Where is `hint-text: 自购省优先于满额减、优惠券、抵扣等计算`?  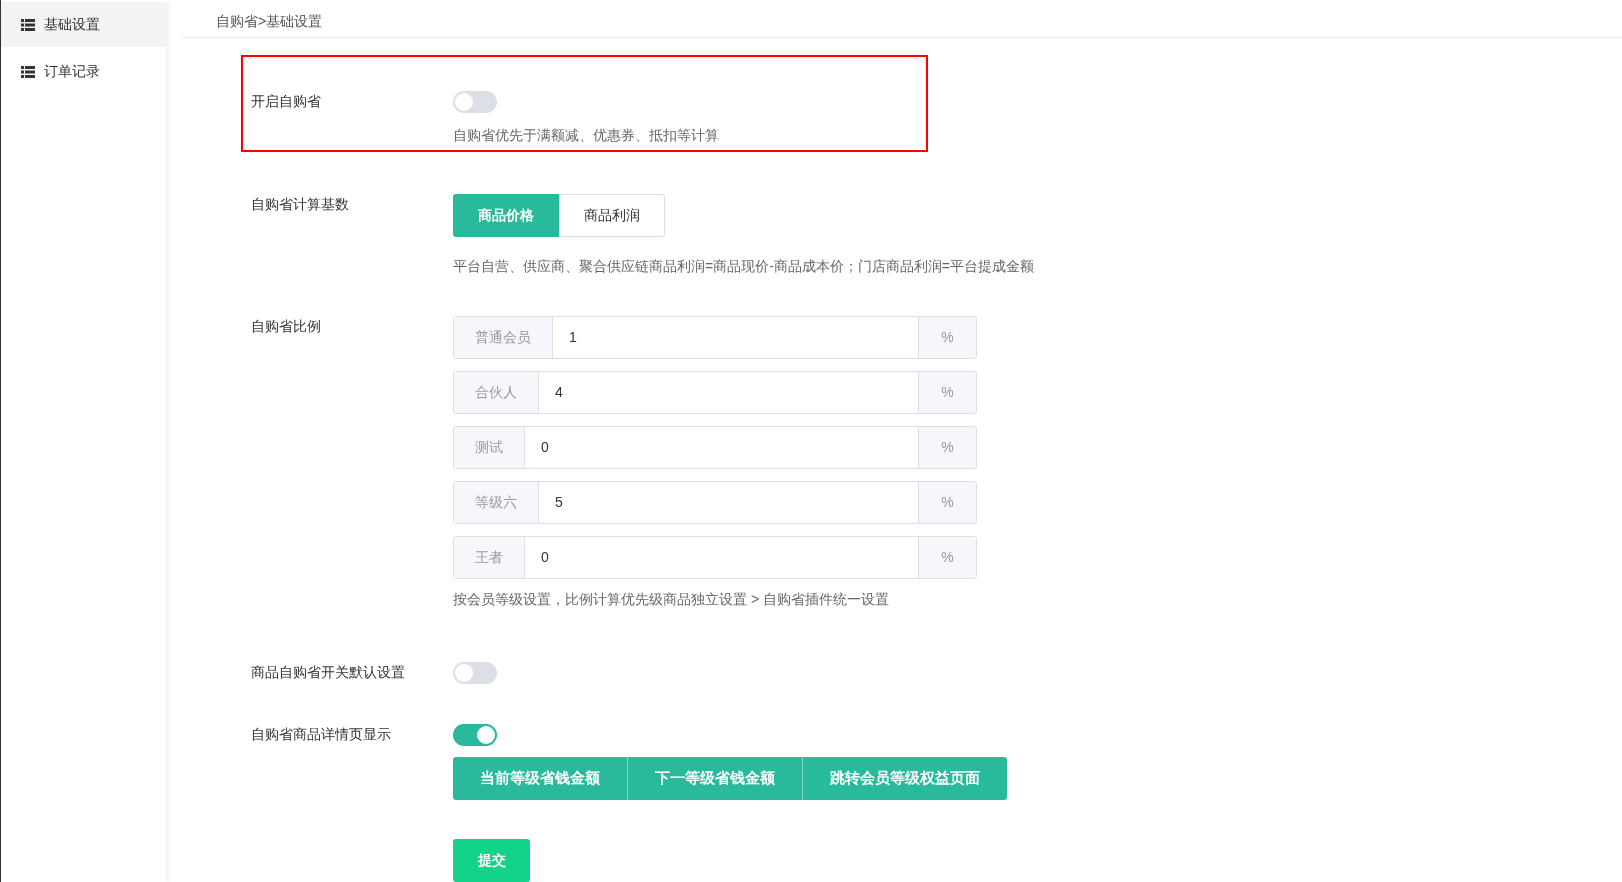
hint-text: 自购省优先于满额减、优惠券、抵扣等计算 is located at coordinates (586, 135).